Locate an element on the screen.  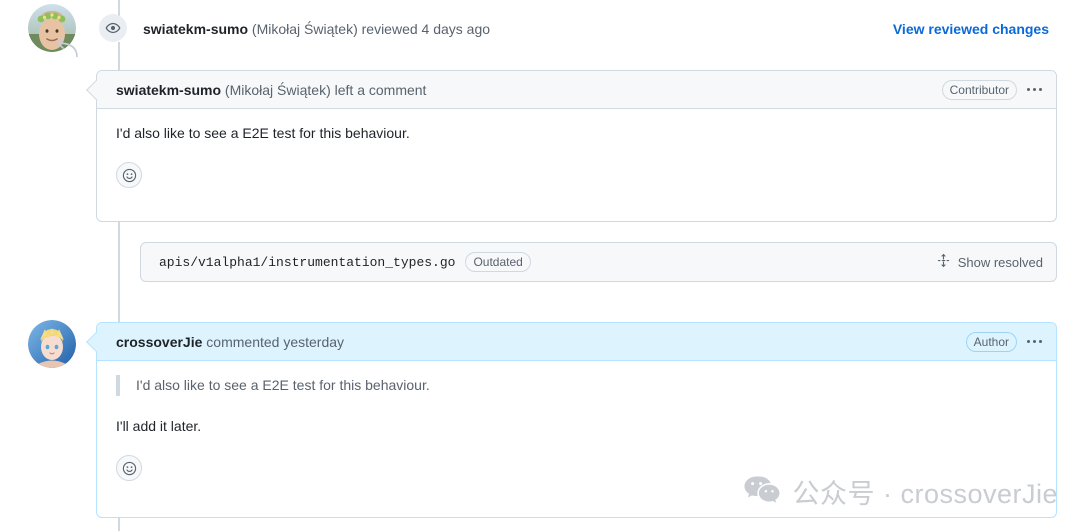
contributor-badge: Contributor is located at coordinates (979, 89).